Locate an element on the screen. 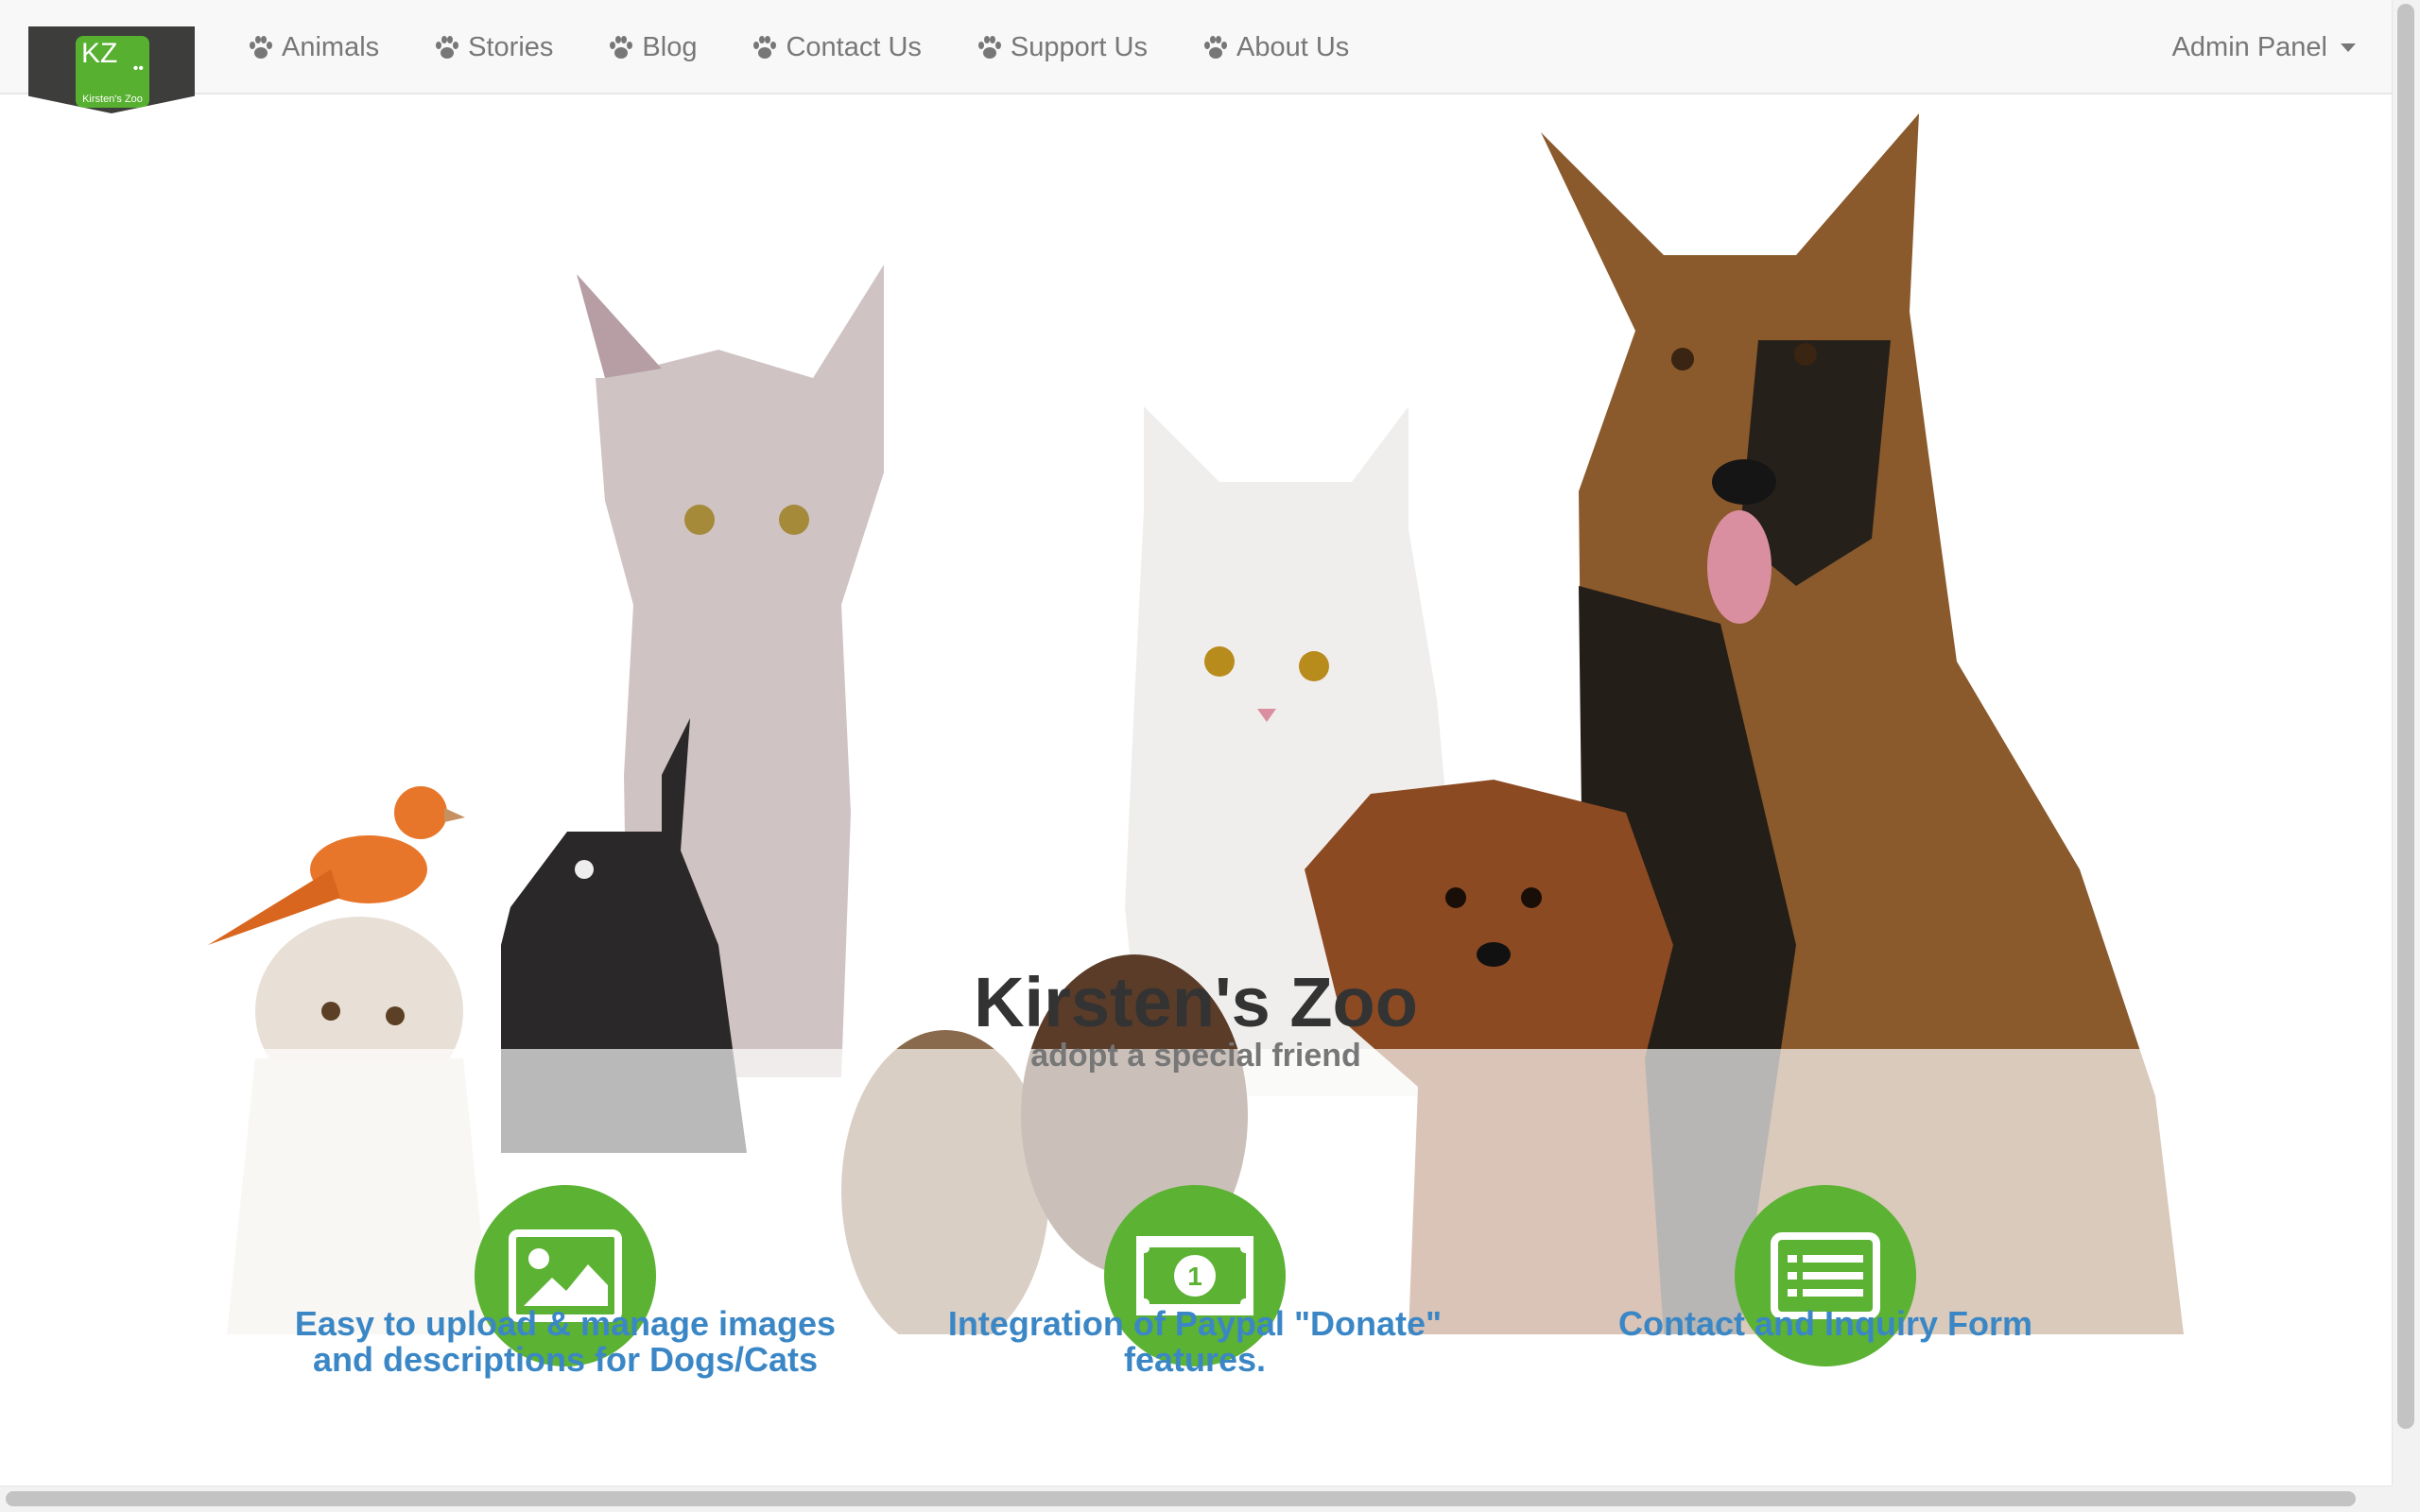 The height and width of the screenshot is (1512, 2420). nav-item-animals: Animals is located at coordinates (313, 47).